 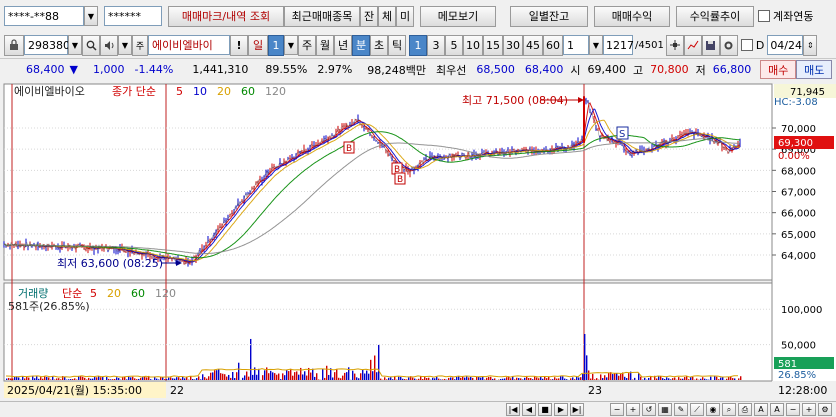 What do you see at coordinates (633, 409) in the screenshot?
I see `zoom-in-icon: +` at bounding box center [633, 409].